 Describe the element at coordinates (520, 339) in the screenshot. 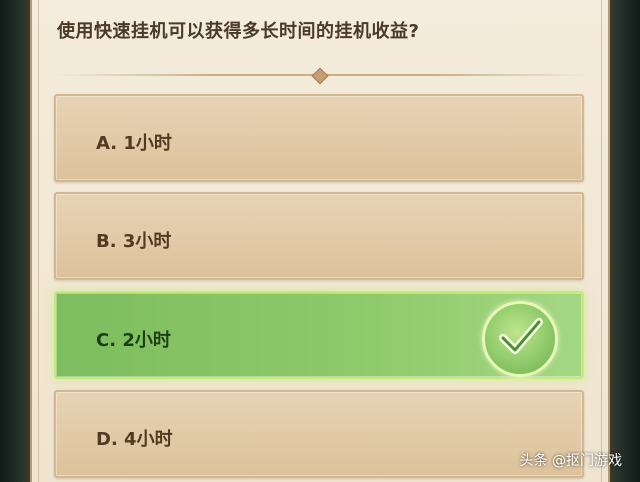

I see `checkmark-circle-icon` at that location.